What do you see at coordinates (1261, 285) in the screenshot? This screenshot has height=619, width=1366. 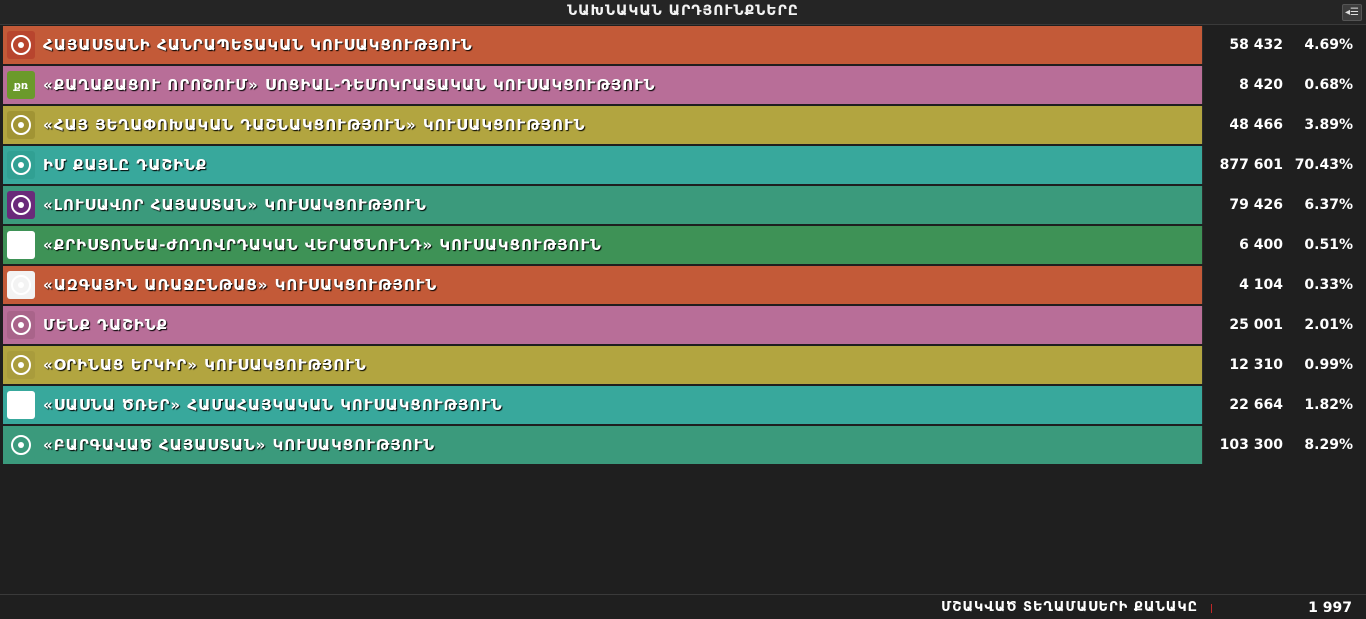 I see `vote-count: 4 104` at bounding box center [1261, 285].